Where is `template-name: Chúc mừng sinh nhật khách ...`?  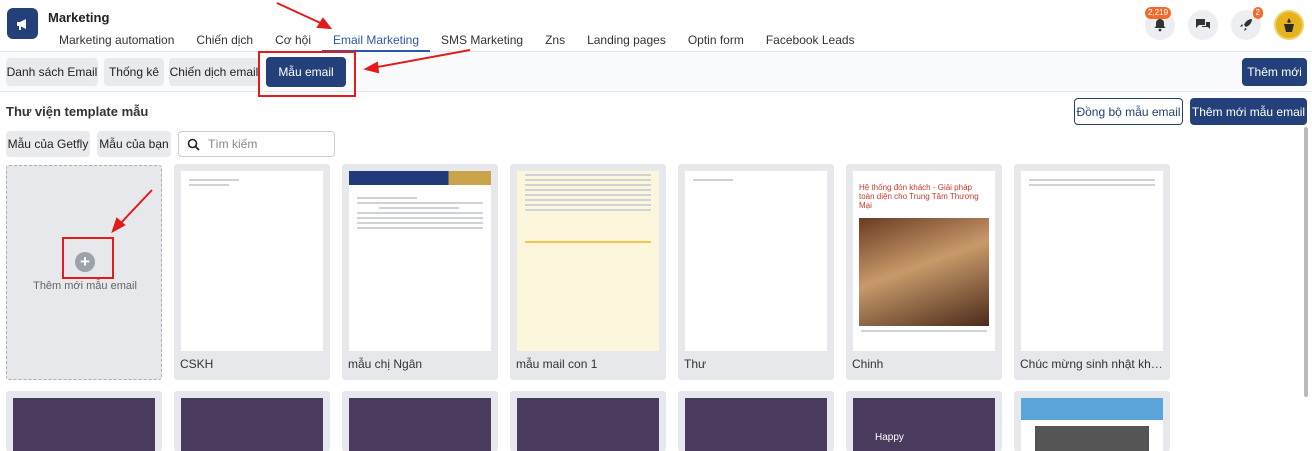 template-name: Chúc mừng sinh nhật khách ... is located at coordinates (1092, 364).